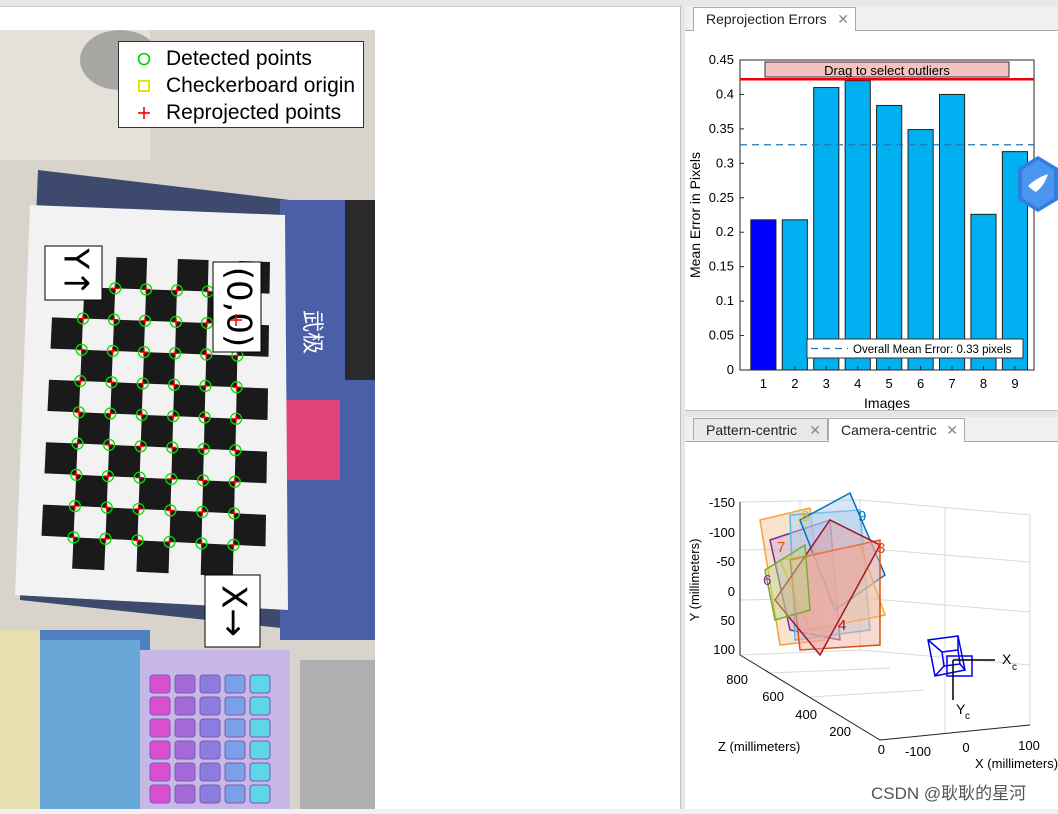 This screenshot has height=814, width=1058. What do you see at coordinates (951, 383) in the screenshot?
I see `x-tick-label: 7` at bounding box center [951, 383].